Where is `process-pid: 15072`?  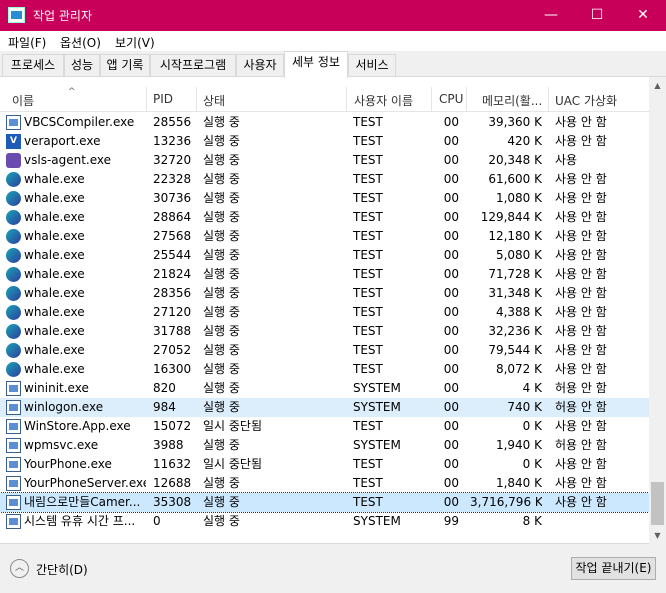
process-pid: 15072 is located at coordinates (172, 426).